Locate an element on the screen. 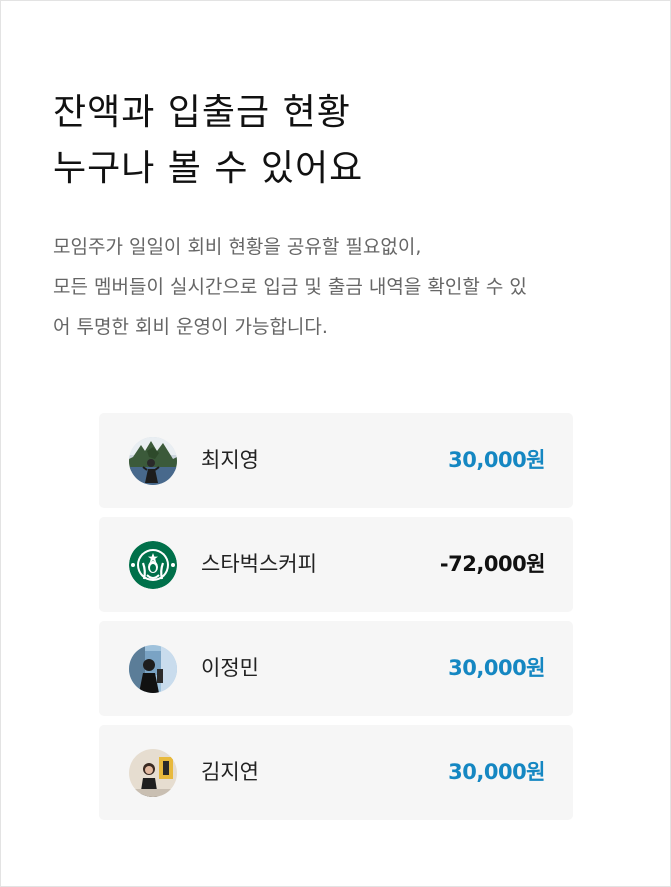 This screenshot has height=887, width=671. transaction-row: 최지영 30,000원 is located at coordinates (336, 460).